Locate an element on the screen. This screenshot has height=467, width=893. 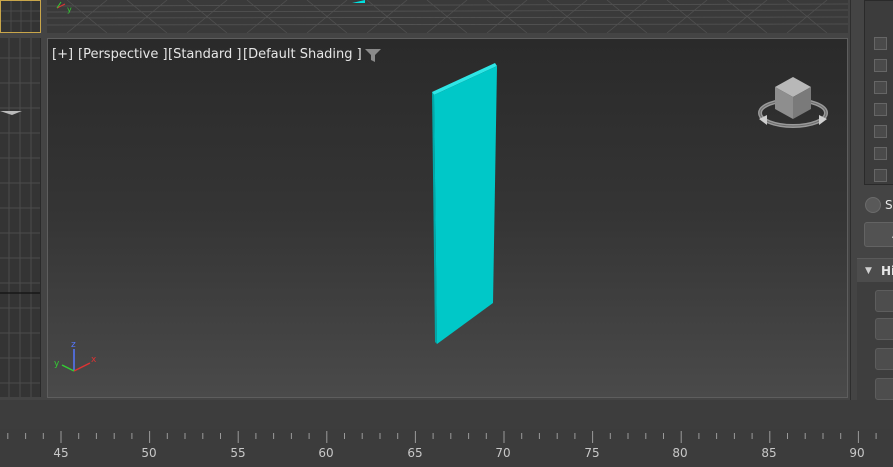
time-ruler is located at coordinates (446, 448).